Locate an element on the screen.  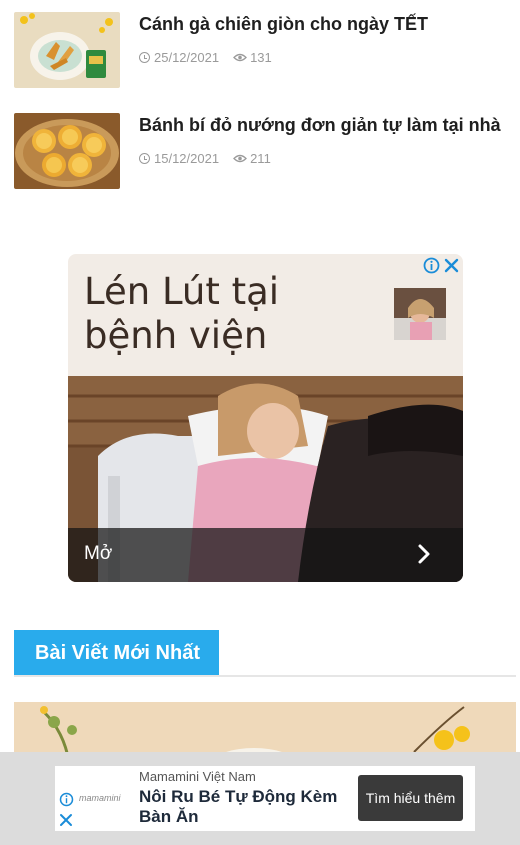
ad-title: Nôi Ru Bé Tự Động Kèm Bàn Ăn is located at coordinates (246, 807).